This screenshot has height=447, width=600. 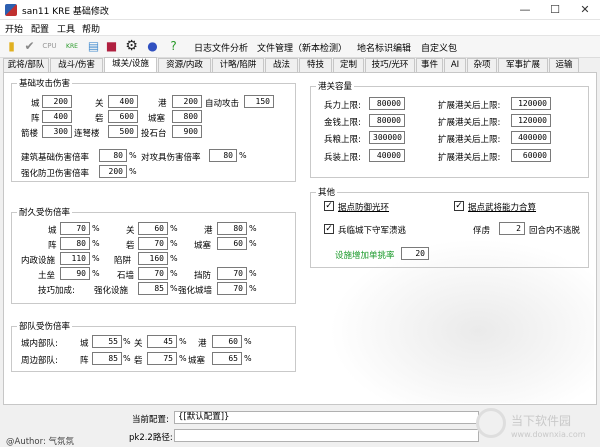 What do you see at coordinates (111, 46) in the screenshot?
I see `save-icon: ■` at bounding box center [111, 46].